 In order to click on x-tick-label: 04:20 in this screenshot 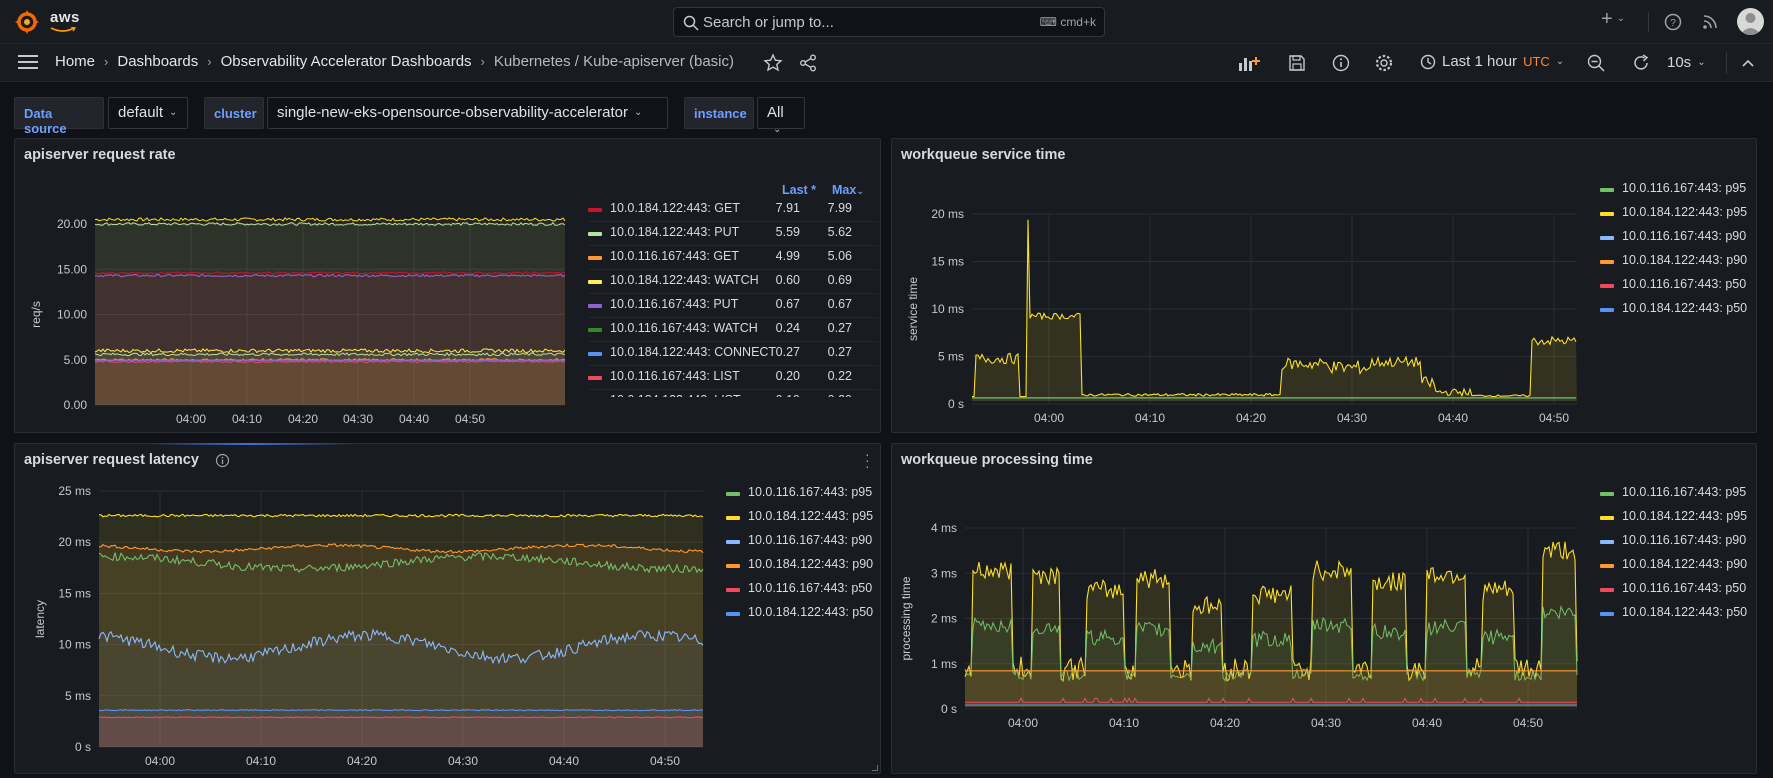, I will do `click(1251, 418)`.